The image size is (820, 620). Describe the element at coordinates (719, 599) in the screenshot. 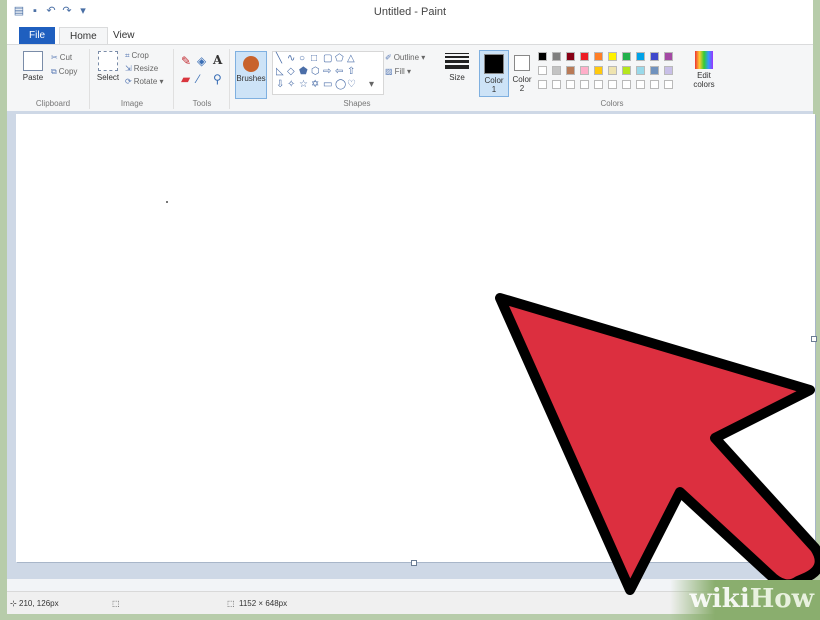

I see `watermark-part1: wiki` at that location.